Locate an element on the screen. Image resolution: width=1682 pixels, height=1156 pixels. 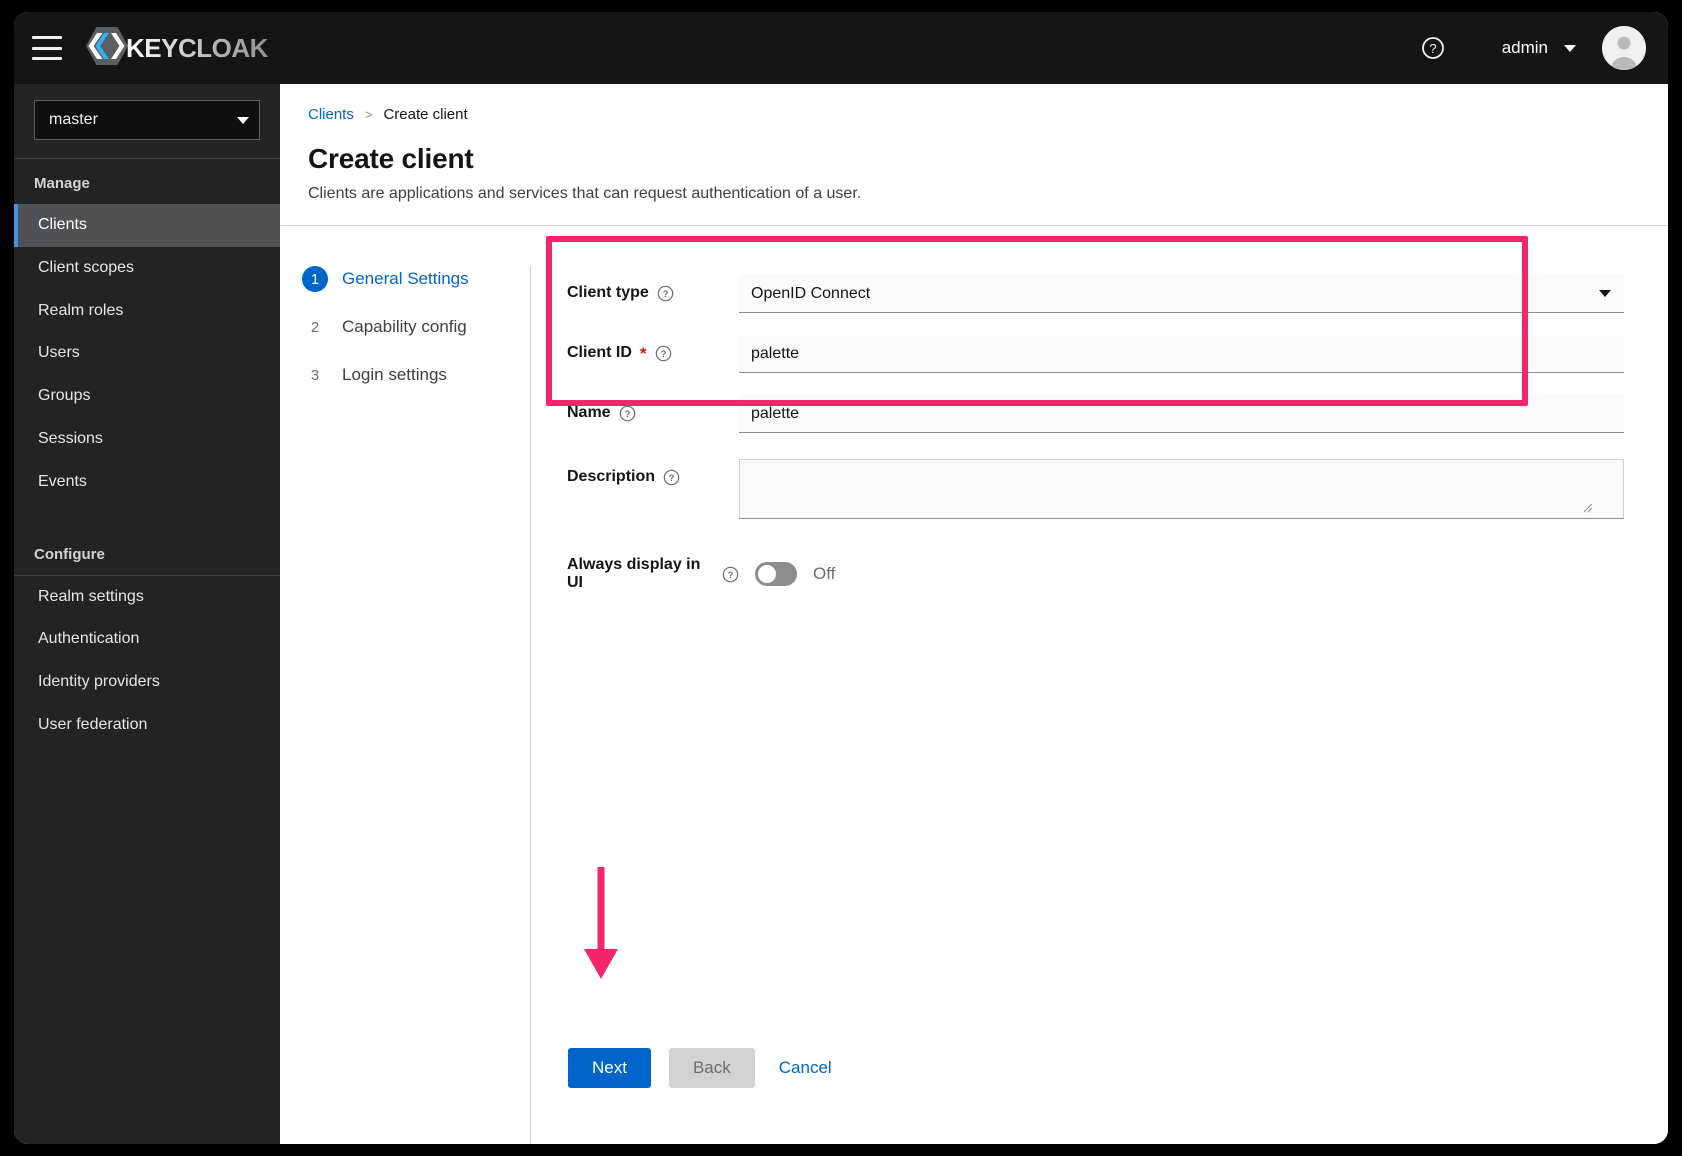
wizard-step-number: 1 is located at coordinates (315, 279).